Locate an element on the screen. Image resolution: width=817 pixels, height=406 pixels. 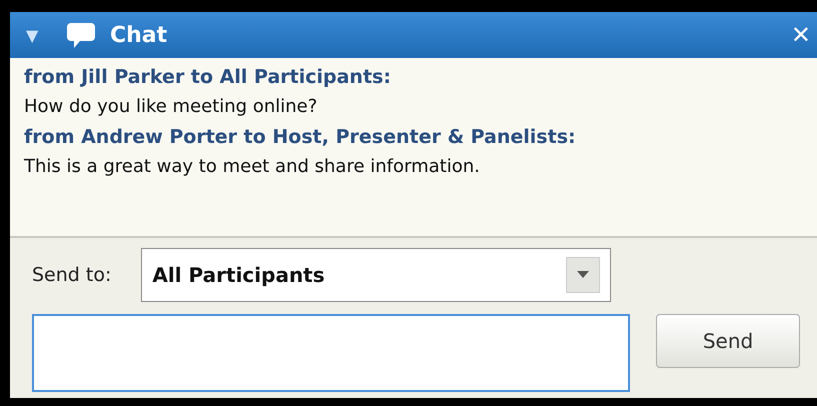
message-text: This is a great way to meet and share information. is located at coordinates (252, 167).